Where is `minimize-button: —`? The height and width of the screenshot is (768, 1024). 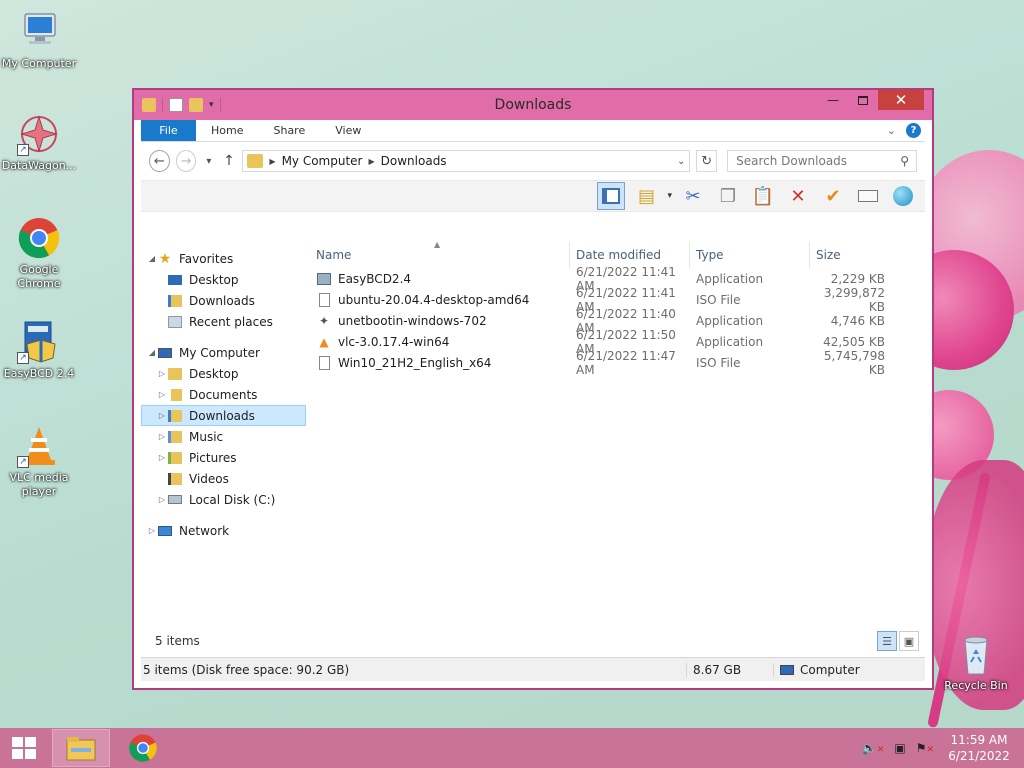
minimize-button: — is located at coordinates (833, 100).